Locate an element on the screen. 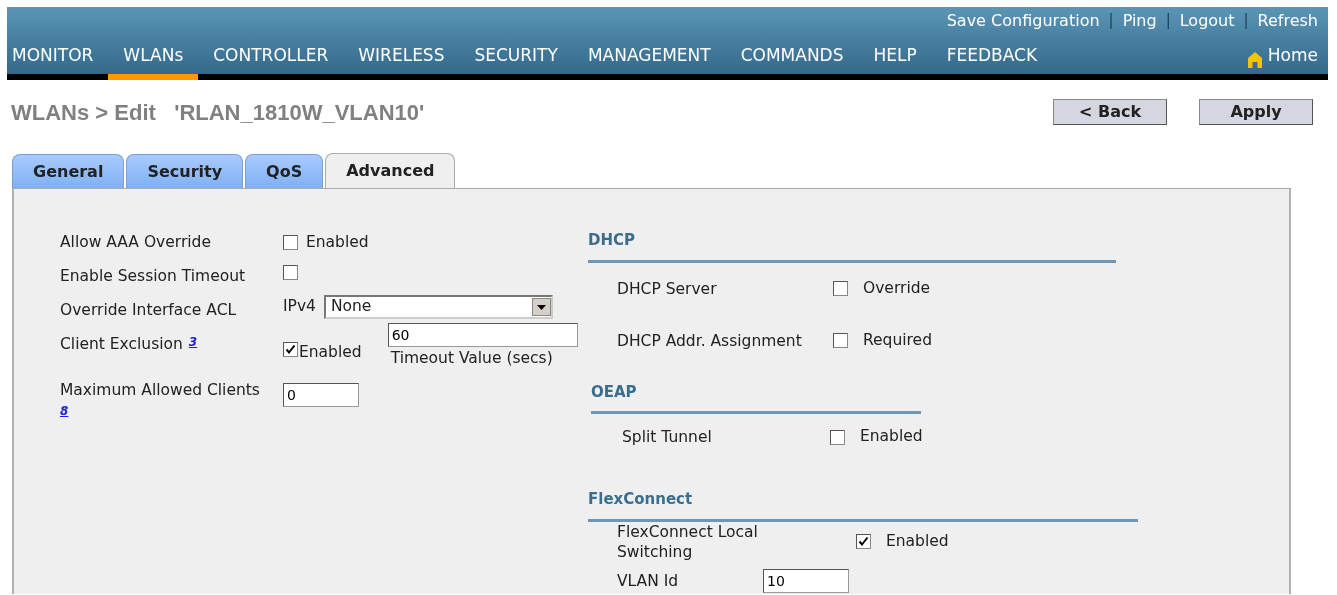 This screenshot has height=595, width=1337. menu-item: FEEDBACK is located at coordinates (992, 57).